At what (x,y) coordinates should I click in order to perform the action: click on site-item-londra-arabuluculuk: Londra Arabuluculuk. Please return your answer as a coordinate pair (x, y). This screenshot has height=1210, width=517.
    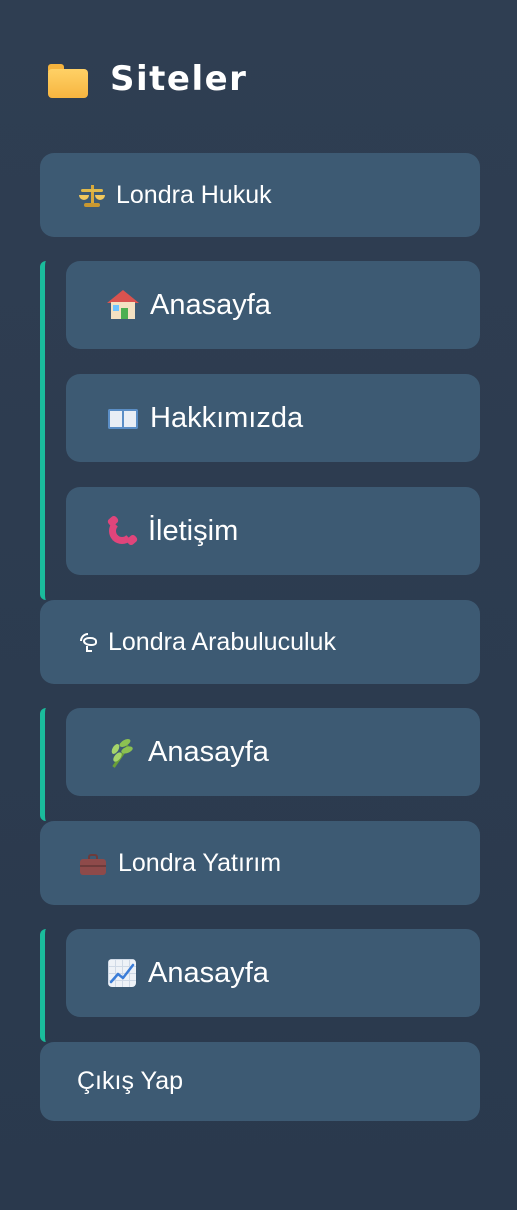
    Looking at the image, I should click on (260, 642).